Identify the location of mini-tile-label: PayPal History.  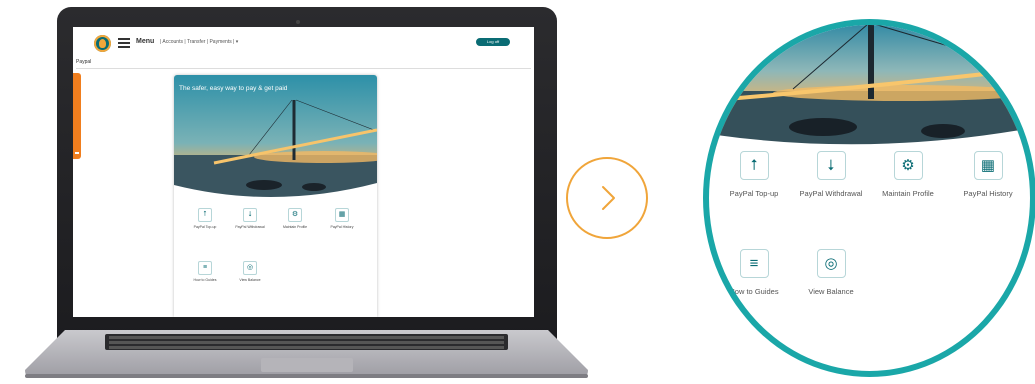
(342, 227).